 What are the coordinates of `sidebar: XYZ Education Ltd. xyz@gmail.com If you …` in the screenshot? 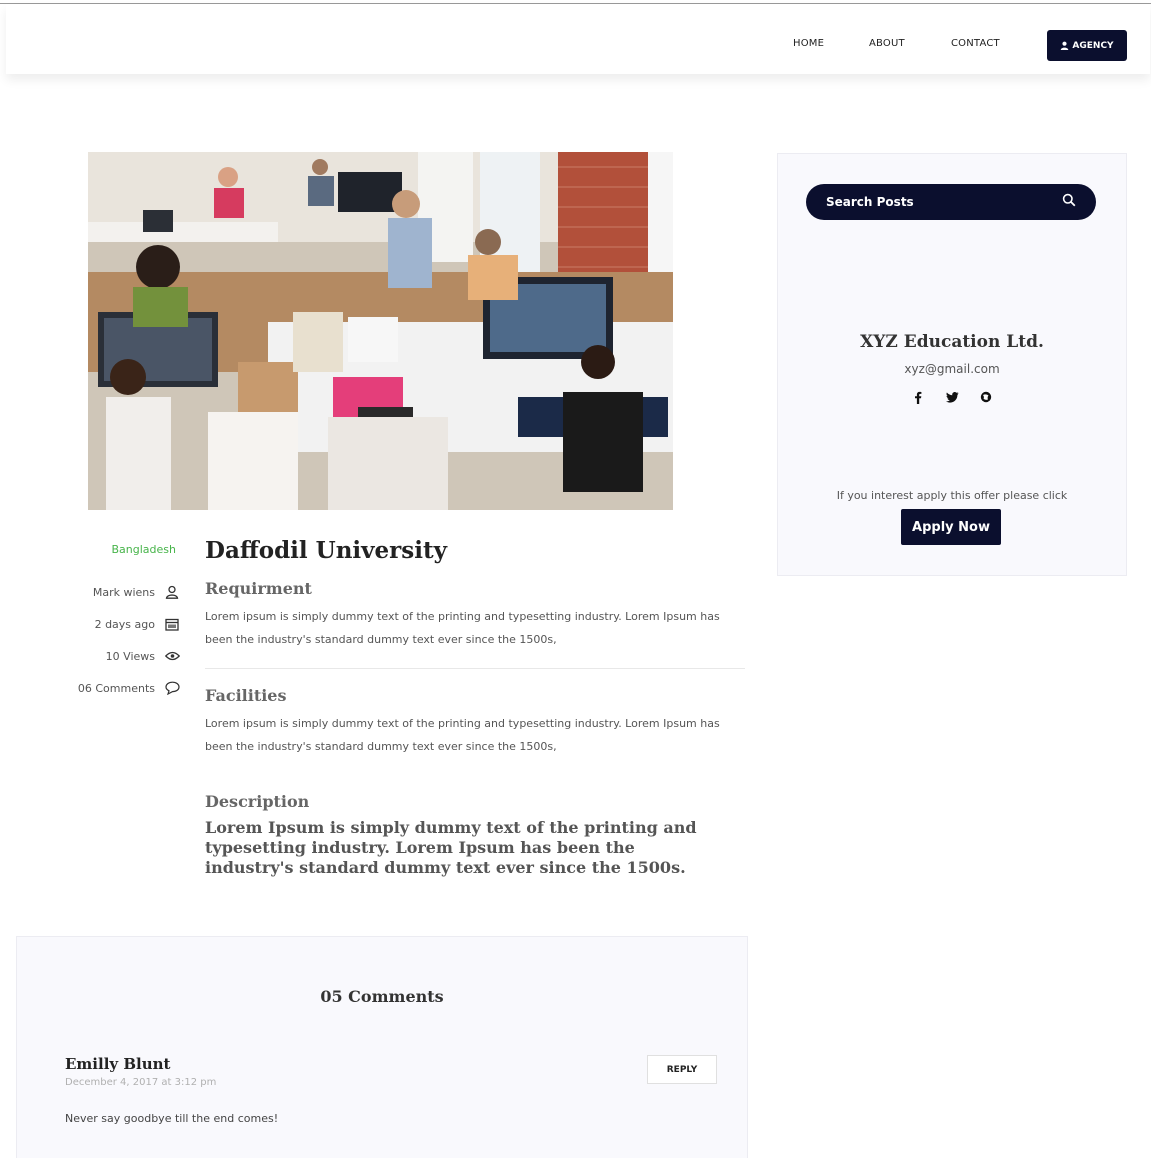 It's located at (952, 364).